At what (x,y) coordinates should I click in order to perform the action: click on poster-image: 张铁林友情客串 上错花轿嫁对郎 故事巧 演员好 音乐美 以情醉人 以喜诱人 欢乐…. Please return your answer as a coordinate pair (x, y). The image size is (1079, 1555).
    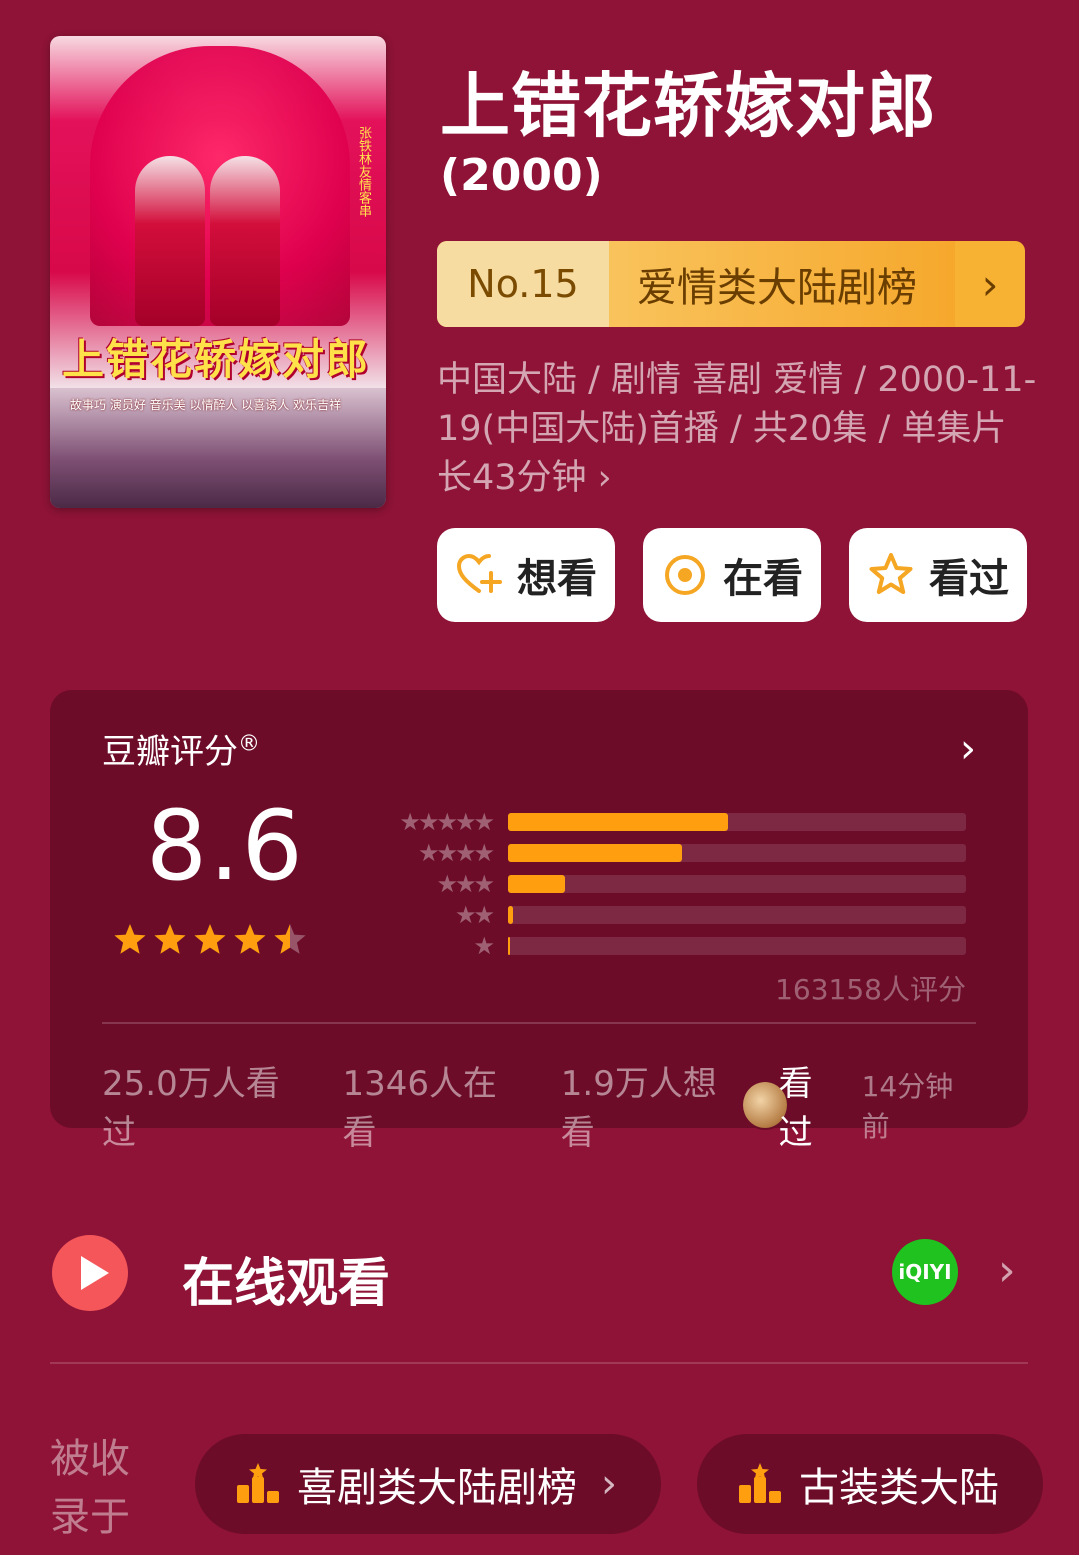
    Looking at the image, I should click on (218, 272).